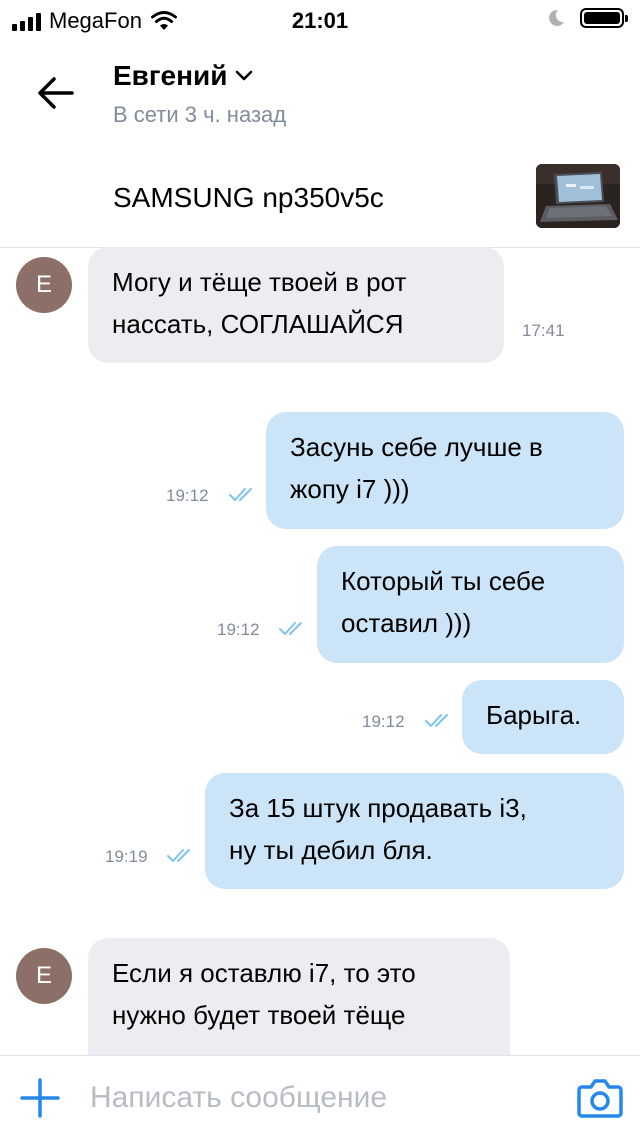  What do you see at coordinates (556, 17) in the screenshot?
I see `moon-icon` at bounding box center [556, 17].